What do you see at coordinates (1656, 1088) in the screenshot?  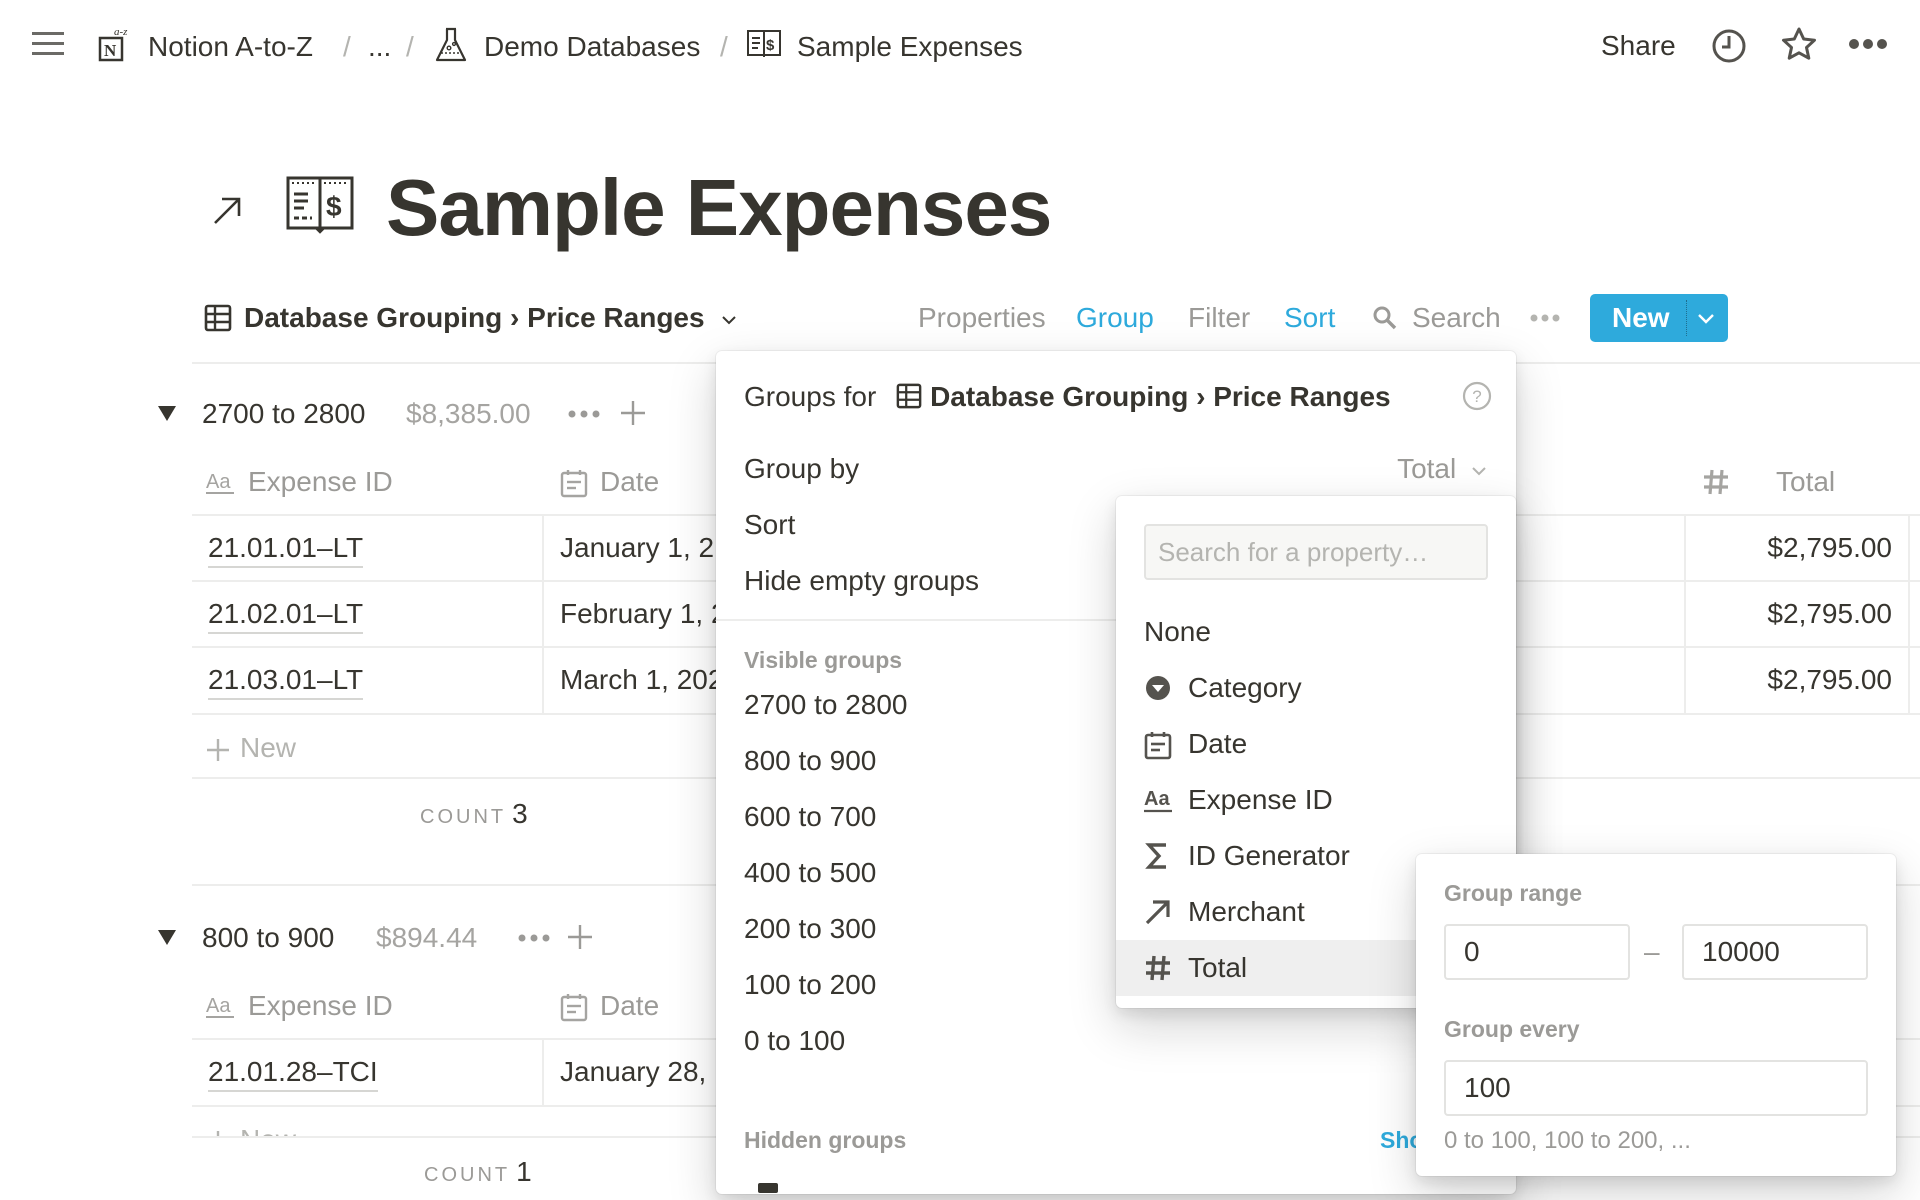 I see `group-every-input` at bounding box center [1656, 1088].